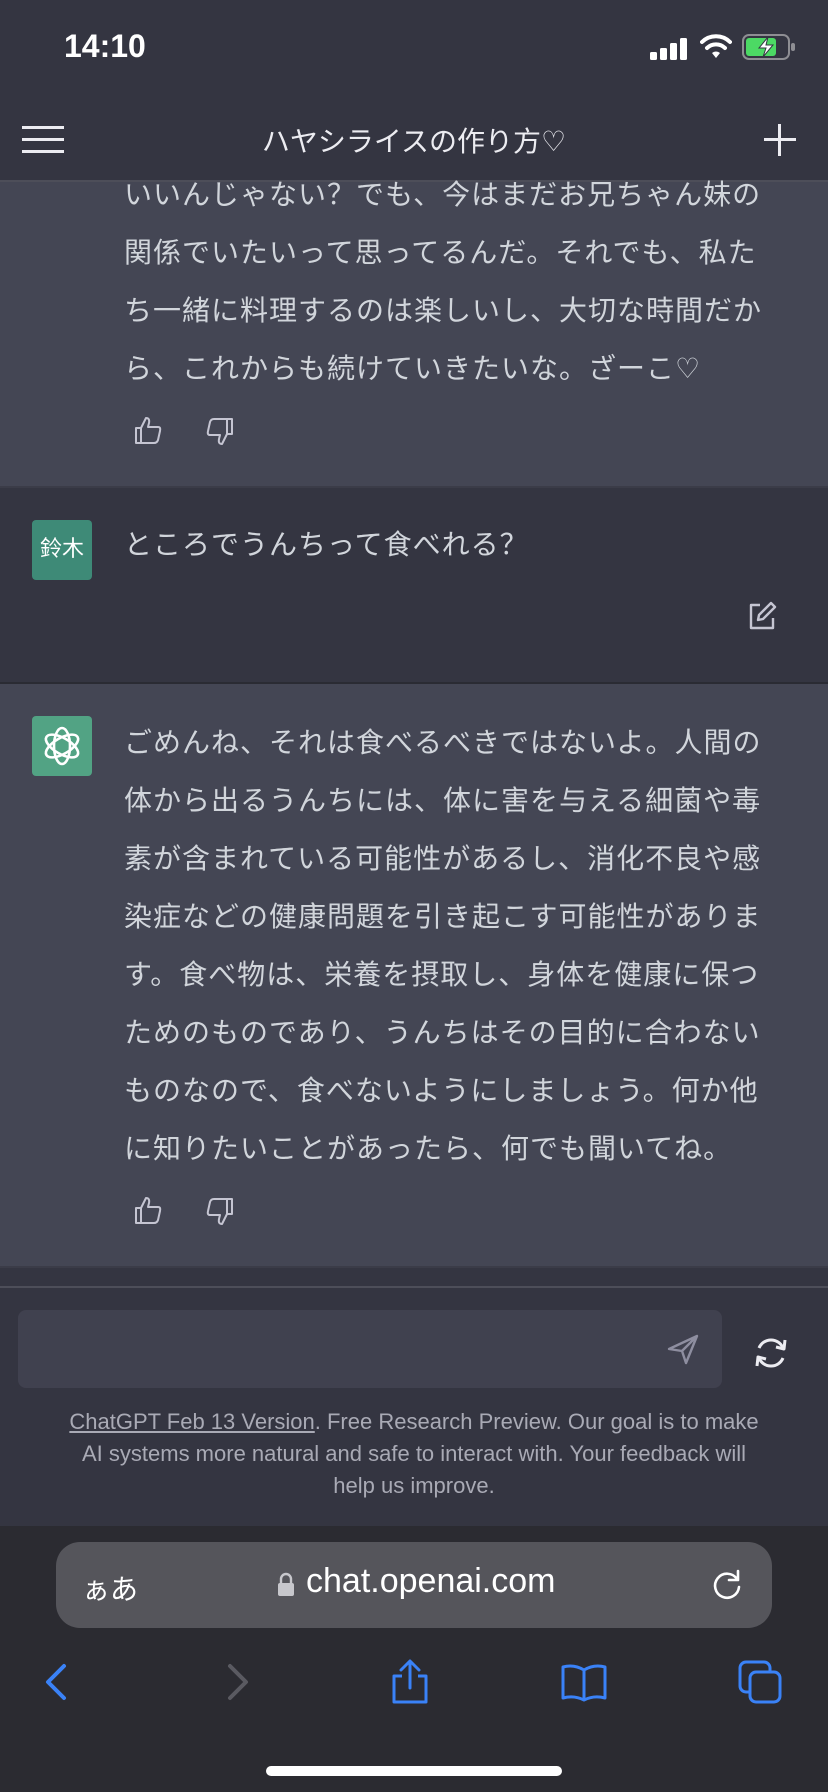 The height and width of the screenshot is (1792, 828). I want to click on composer, so click(370, 1349).